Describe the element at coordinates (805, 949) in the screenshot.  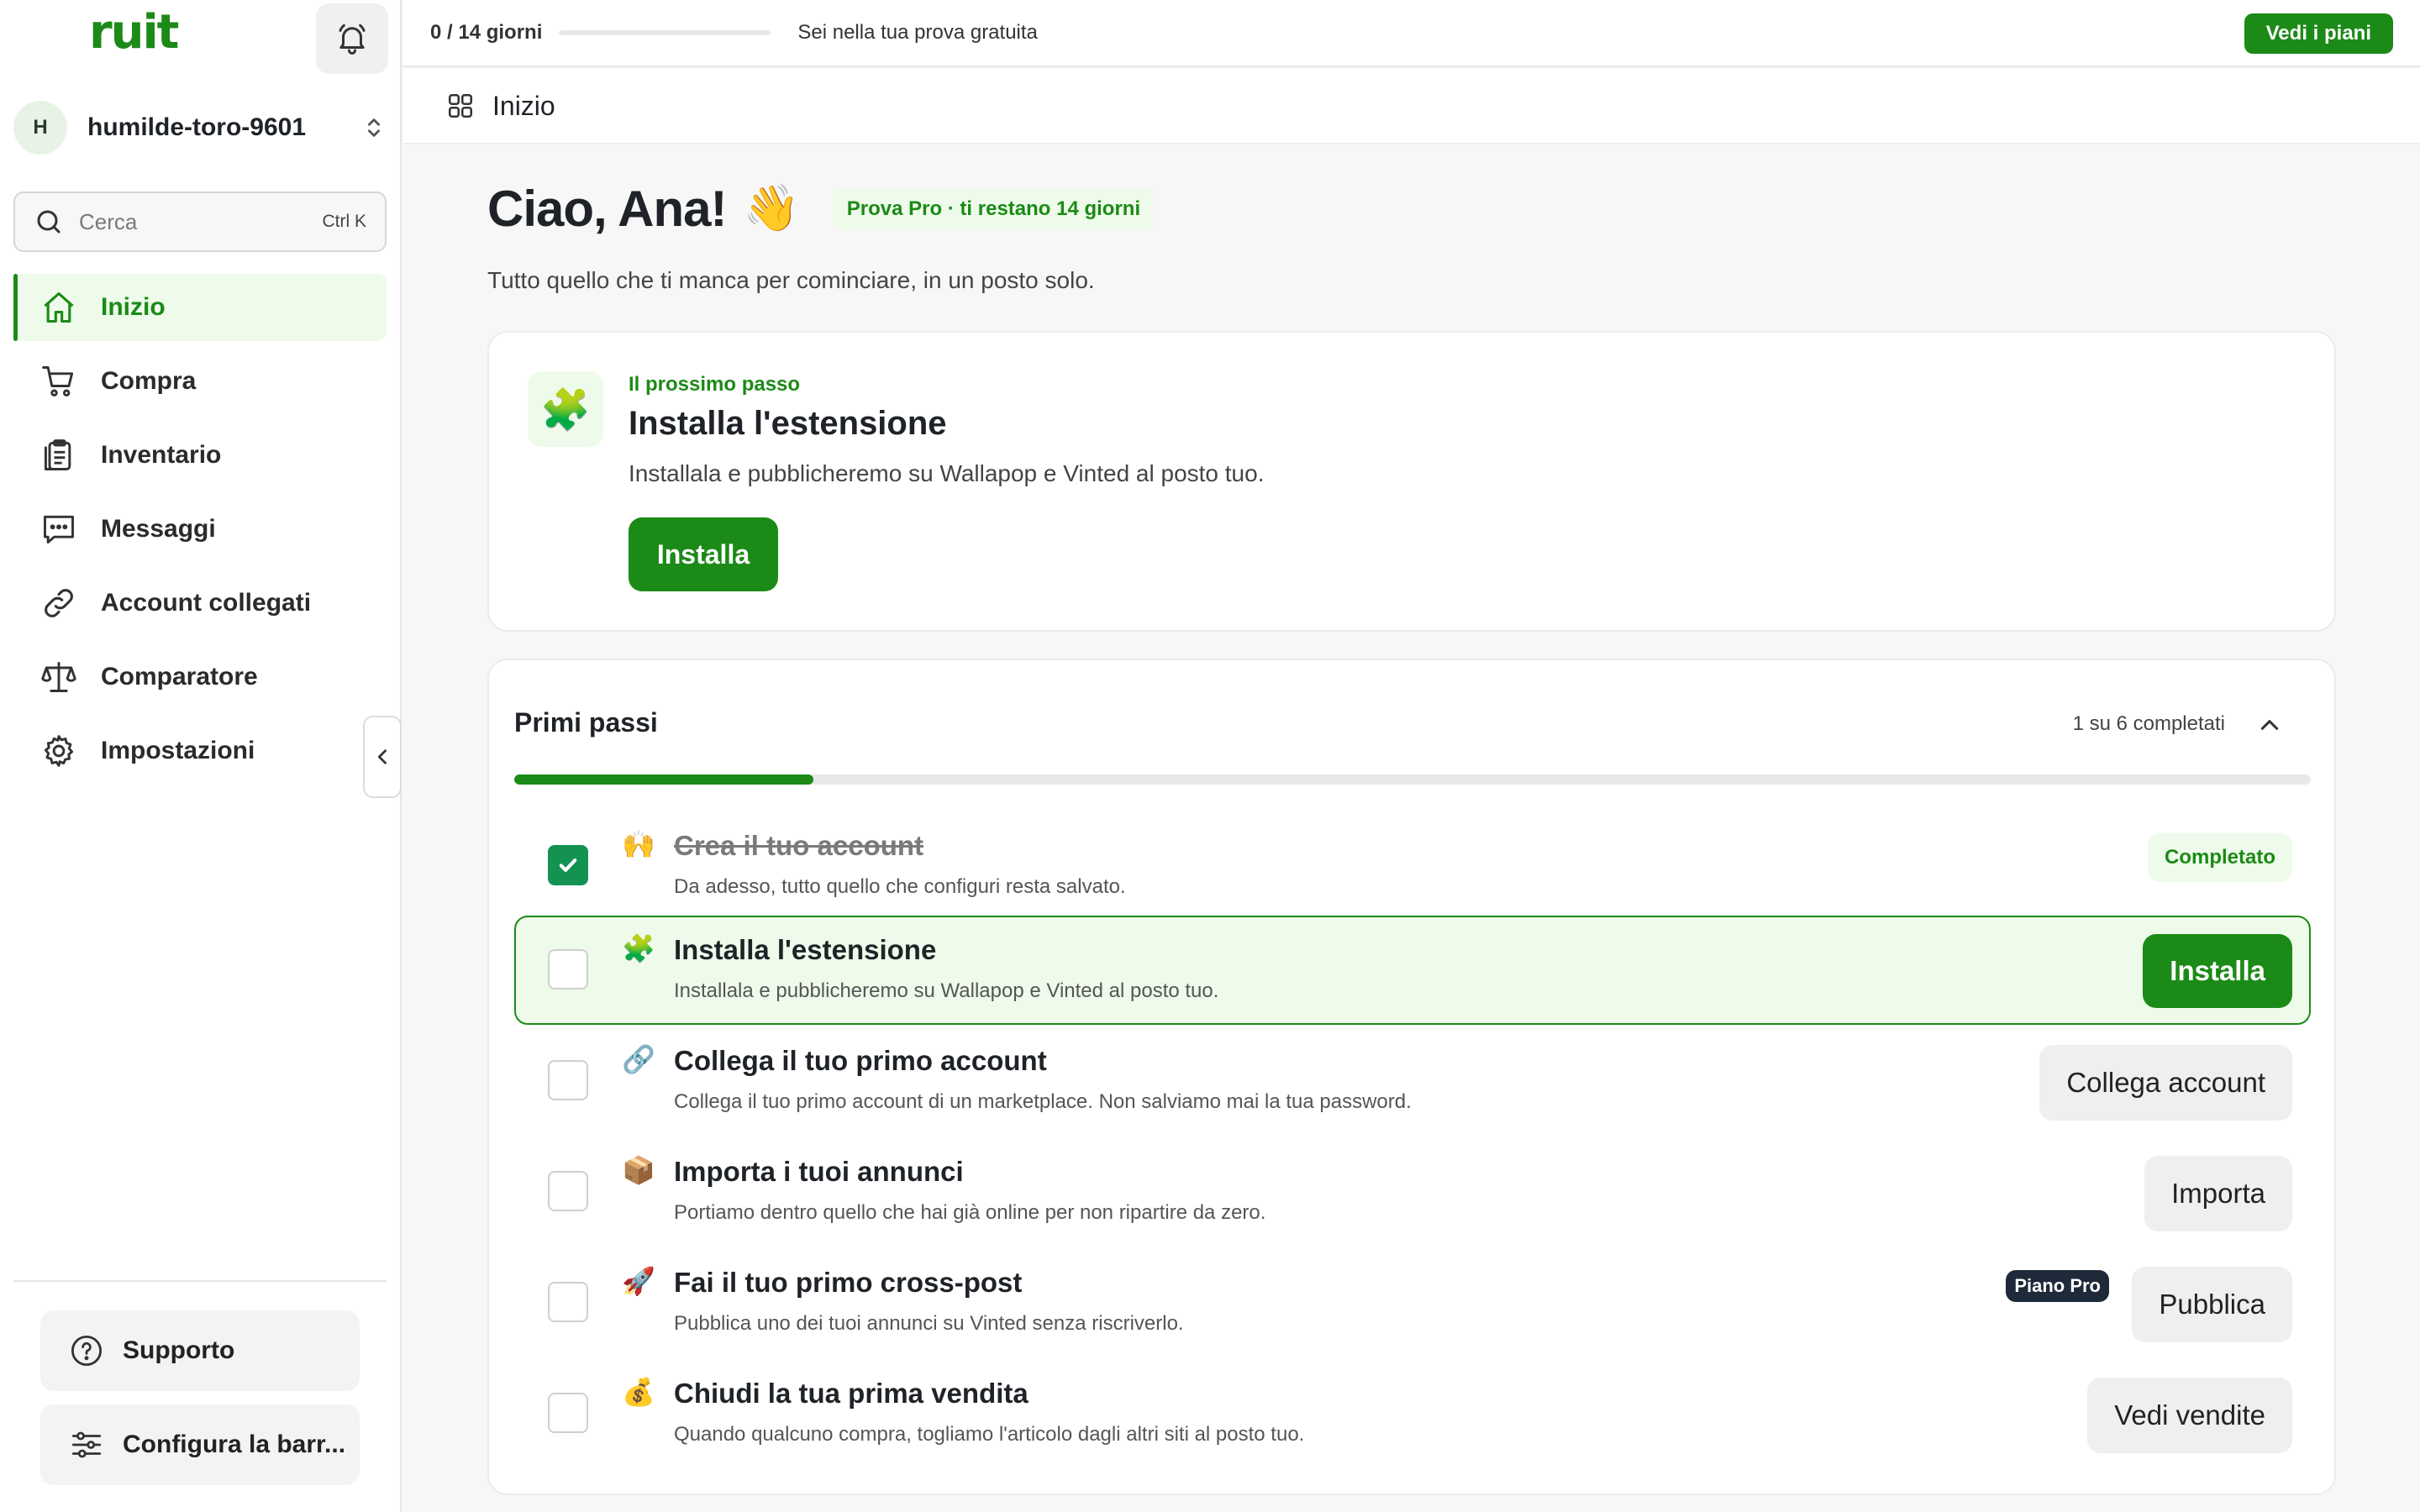
I see `step-title: Installa l'estensione` at that location.